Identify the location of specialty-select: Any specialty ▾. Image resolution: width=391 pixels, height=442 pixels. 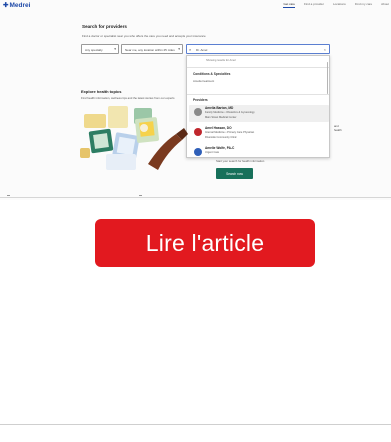
(100, 49).